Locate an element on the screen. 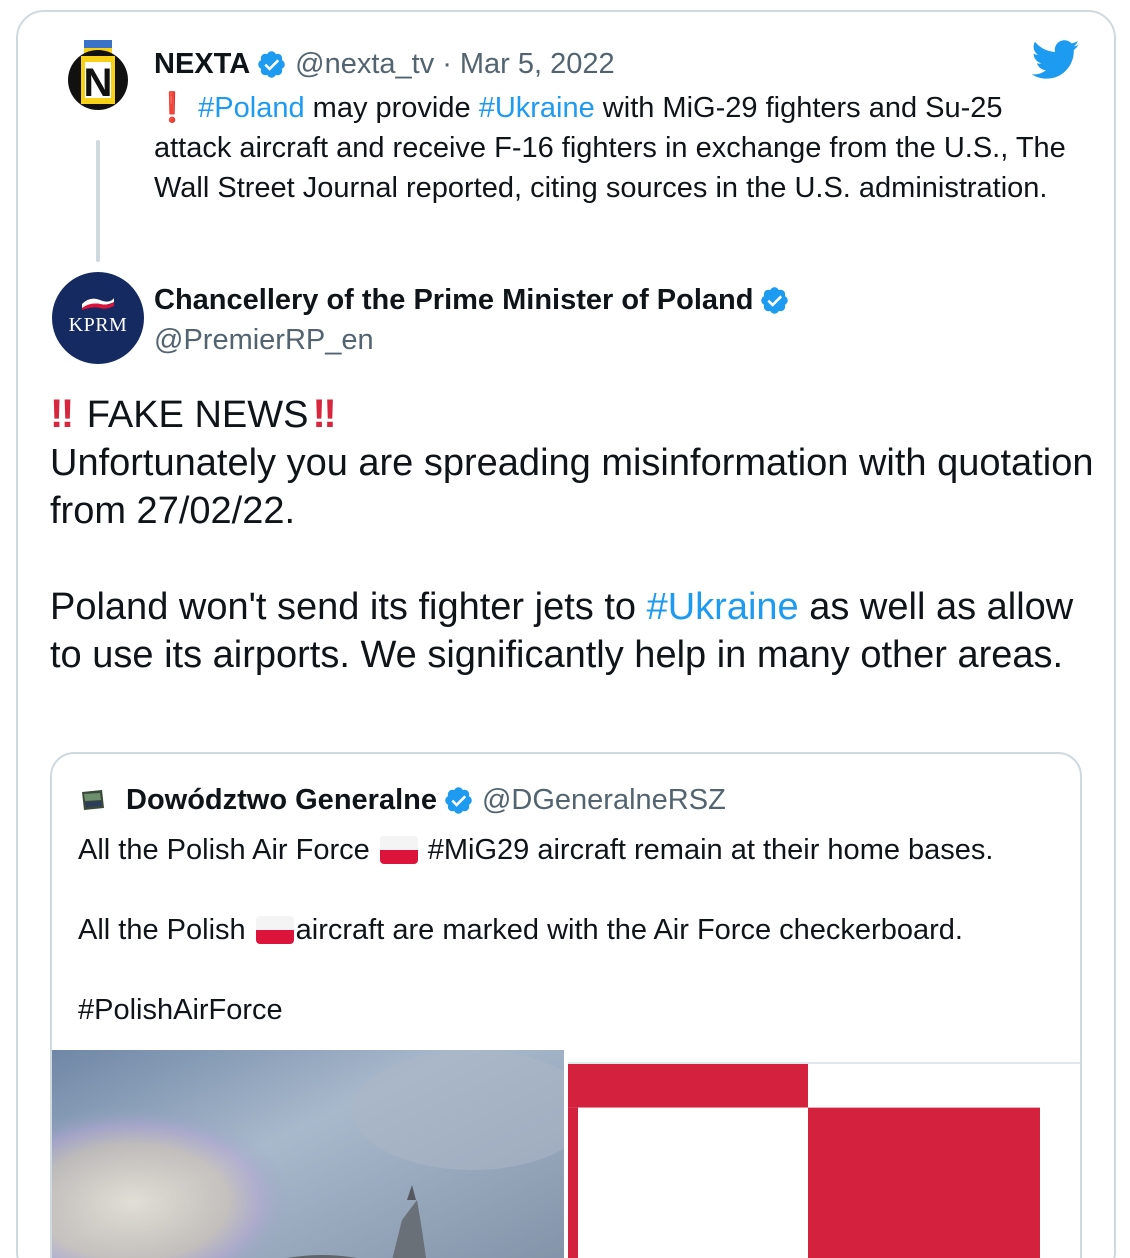 The image size is (1130, 1258). twitter-bird-icon is located at coordinates (1056, 60).